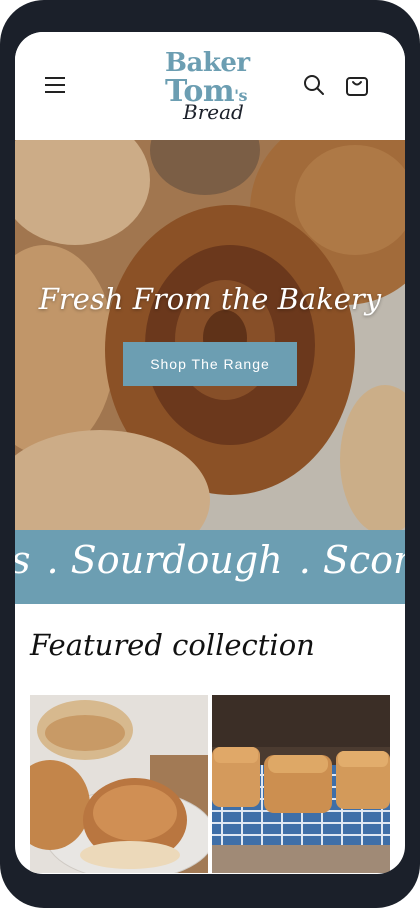  What do you see at coordinates (357, 85) in the screenshot?
I see `cart-icon` at bounding box center [357, 85].